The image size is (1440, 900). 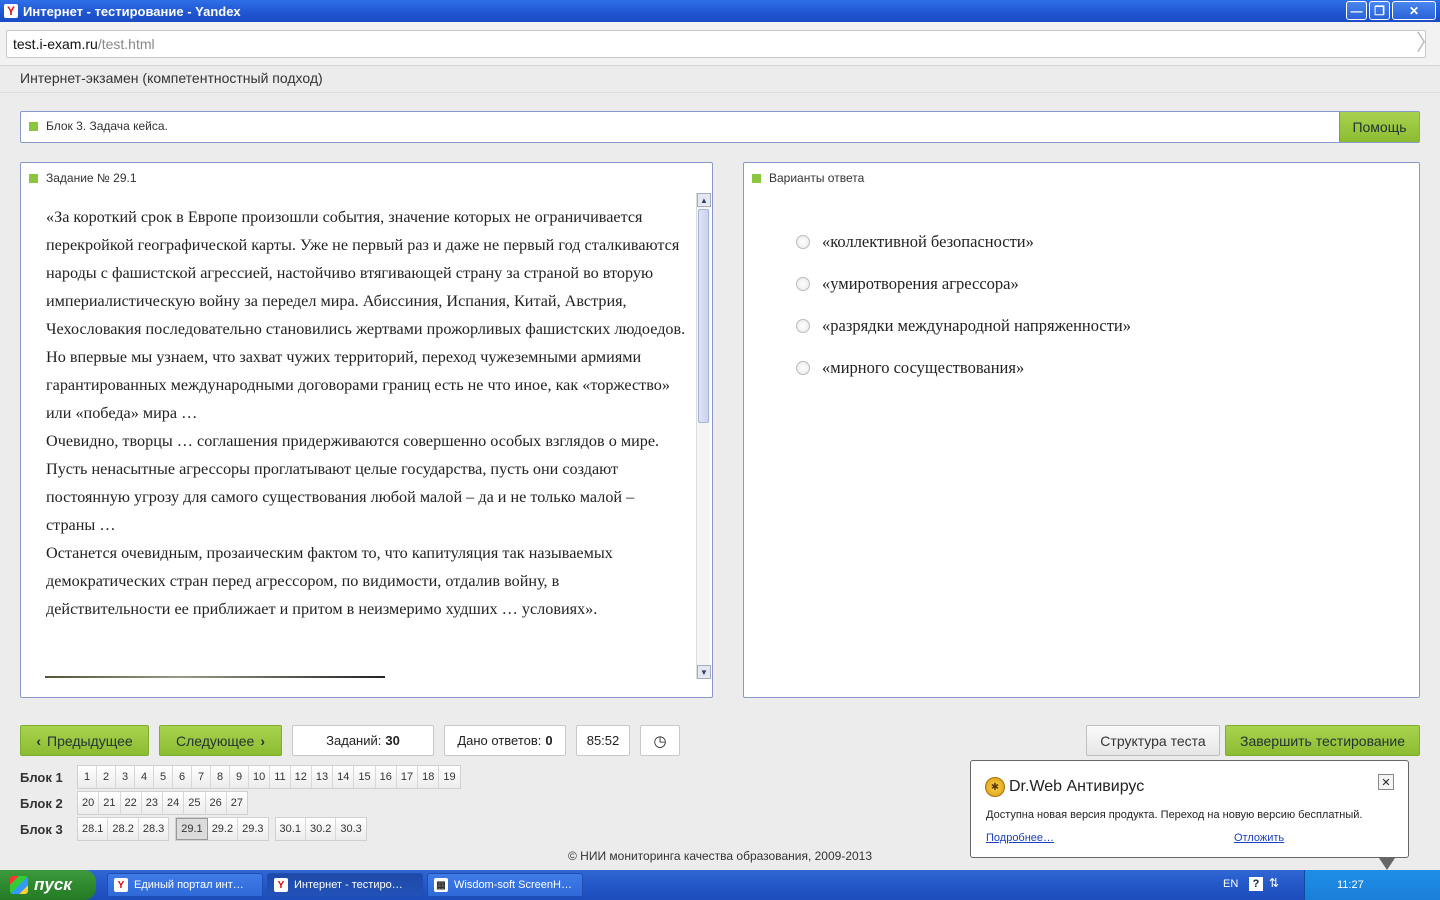 What do you see at coordinates (1276, 884) in the screenshot?
I see `network-icon: ⇅` at bounding box center [1276, 884].